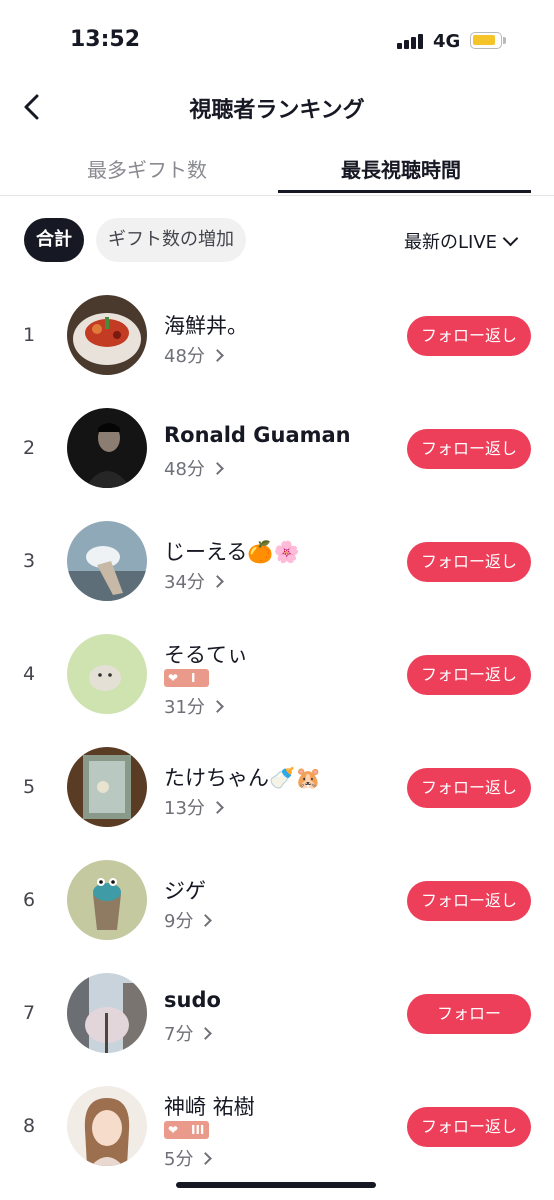 This screenshot has height=1200, width=554. I want to click on watch-duration: 34分, so click(194, 581).